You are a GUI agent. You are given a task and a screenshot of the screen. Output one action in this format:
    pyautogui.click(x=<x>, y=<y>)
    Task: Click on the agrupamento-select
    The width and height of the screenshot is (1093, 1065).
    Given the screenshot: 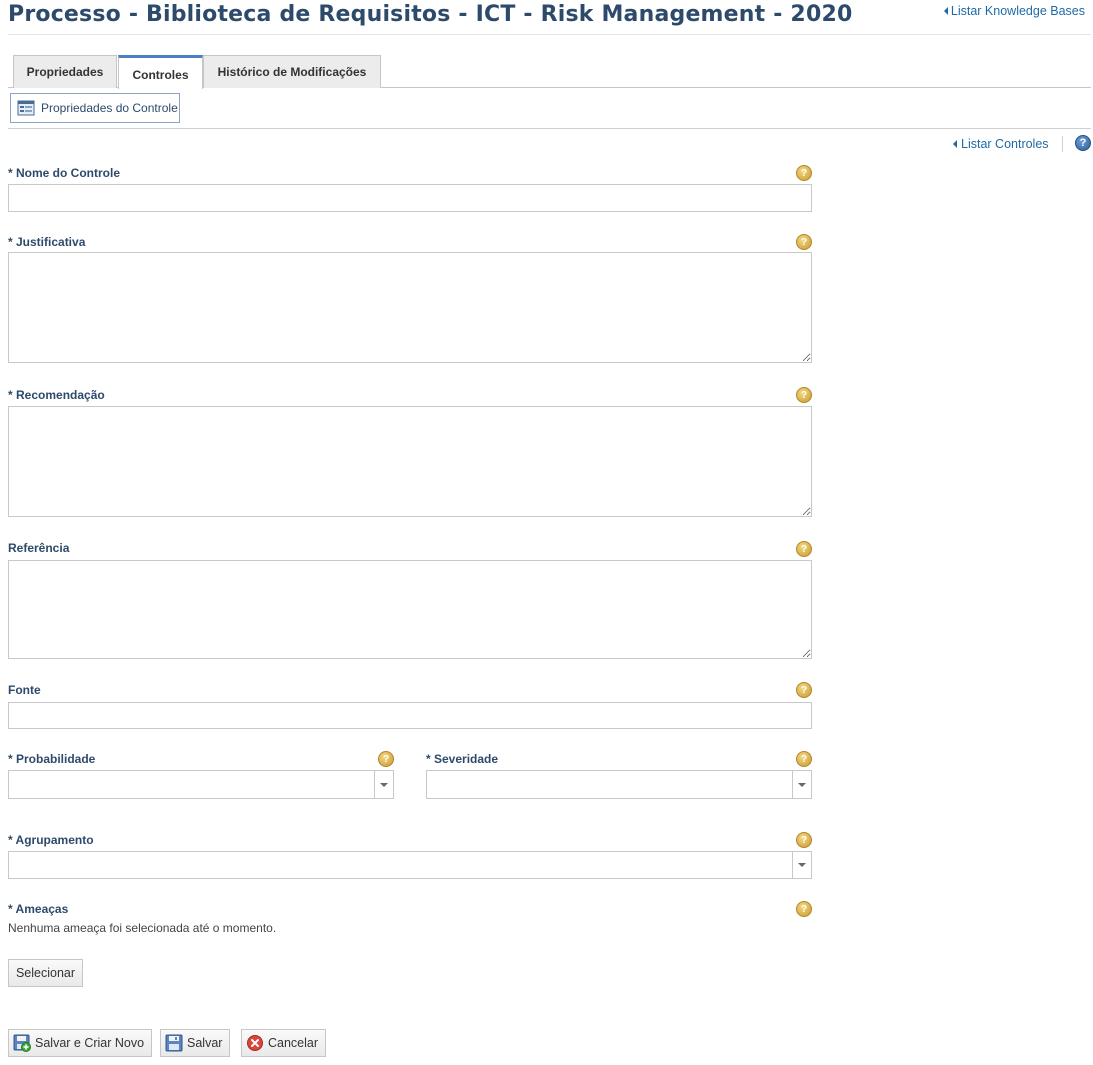 What is the action you would take?
    pyautogui.click(x=410, y=865)
    